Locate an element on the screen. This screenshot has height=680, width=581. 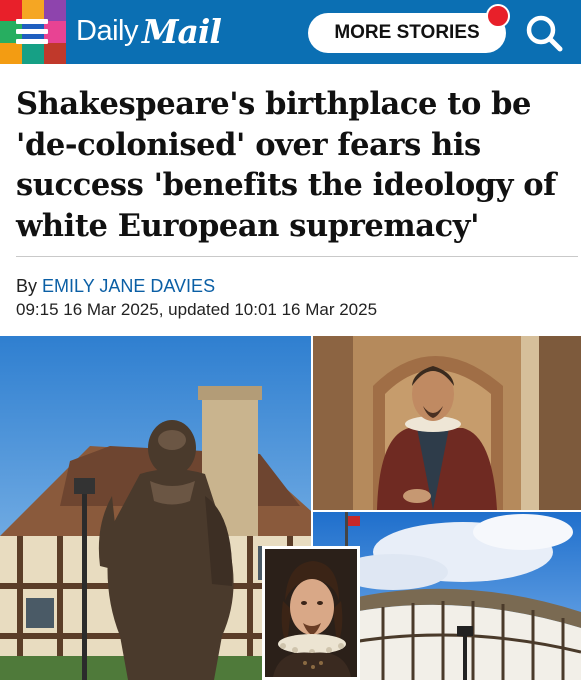
byline: By EMILY JANE DAVIES is located at coordinates (115, 286).